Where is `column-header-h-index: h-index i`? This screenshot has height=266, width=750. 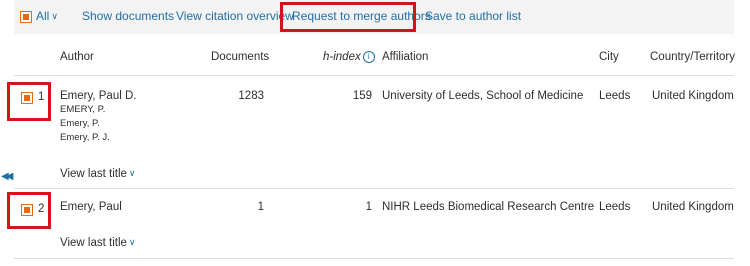 column-header-h-index: h-index i is located at coordinates (349, 57).